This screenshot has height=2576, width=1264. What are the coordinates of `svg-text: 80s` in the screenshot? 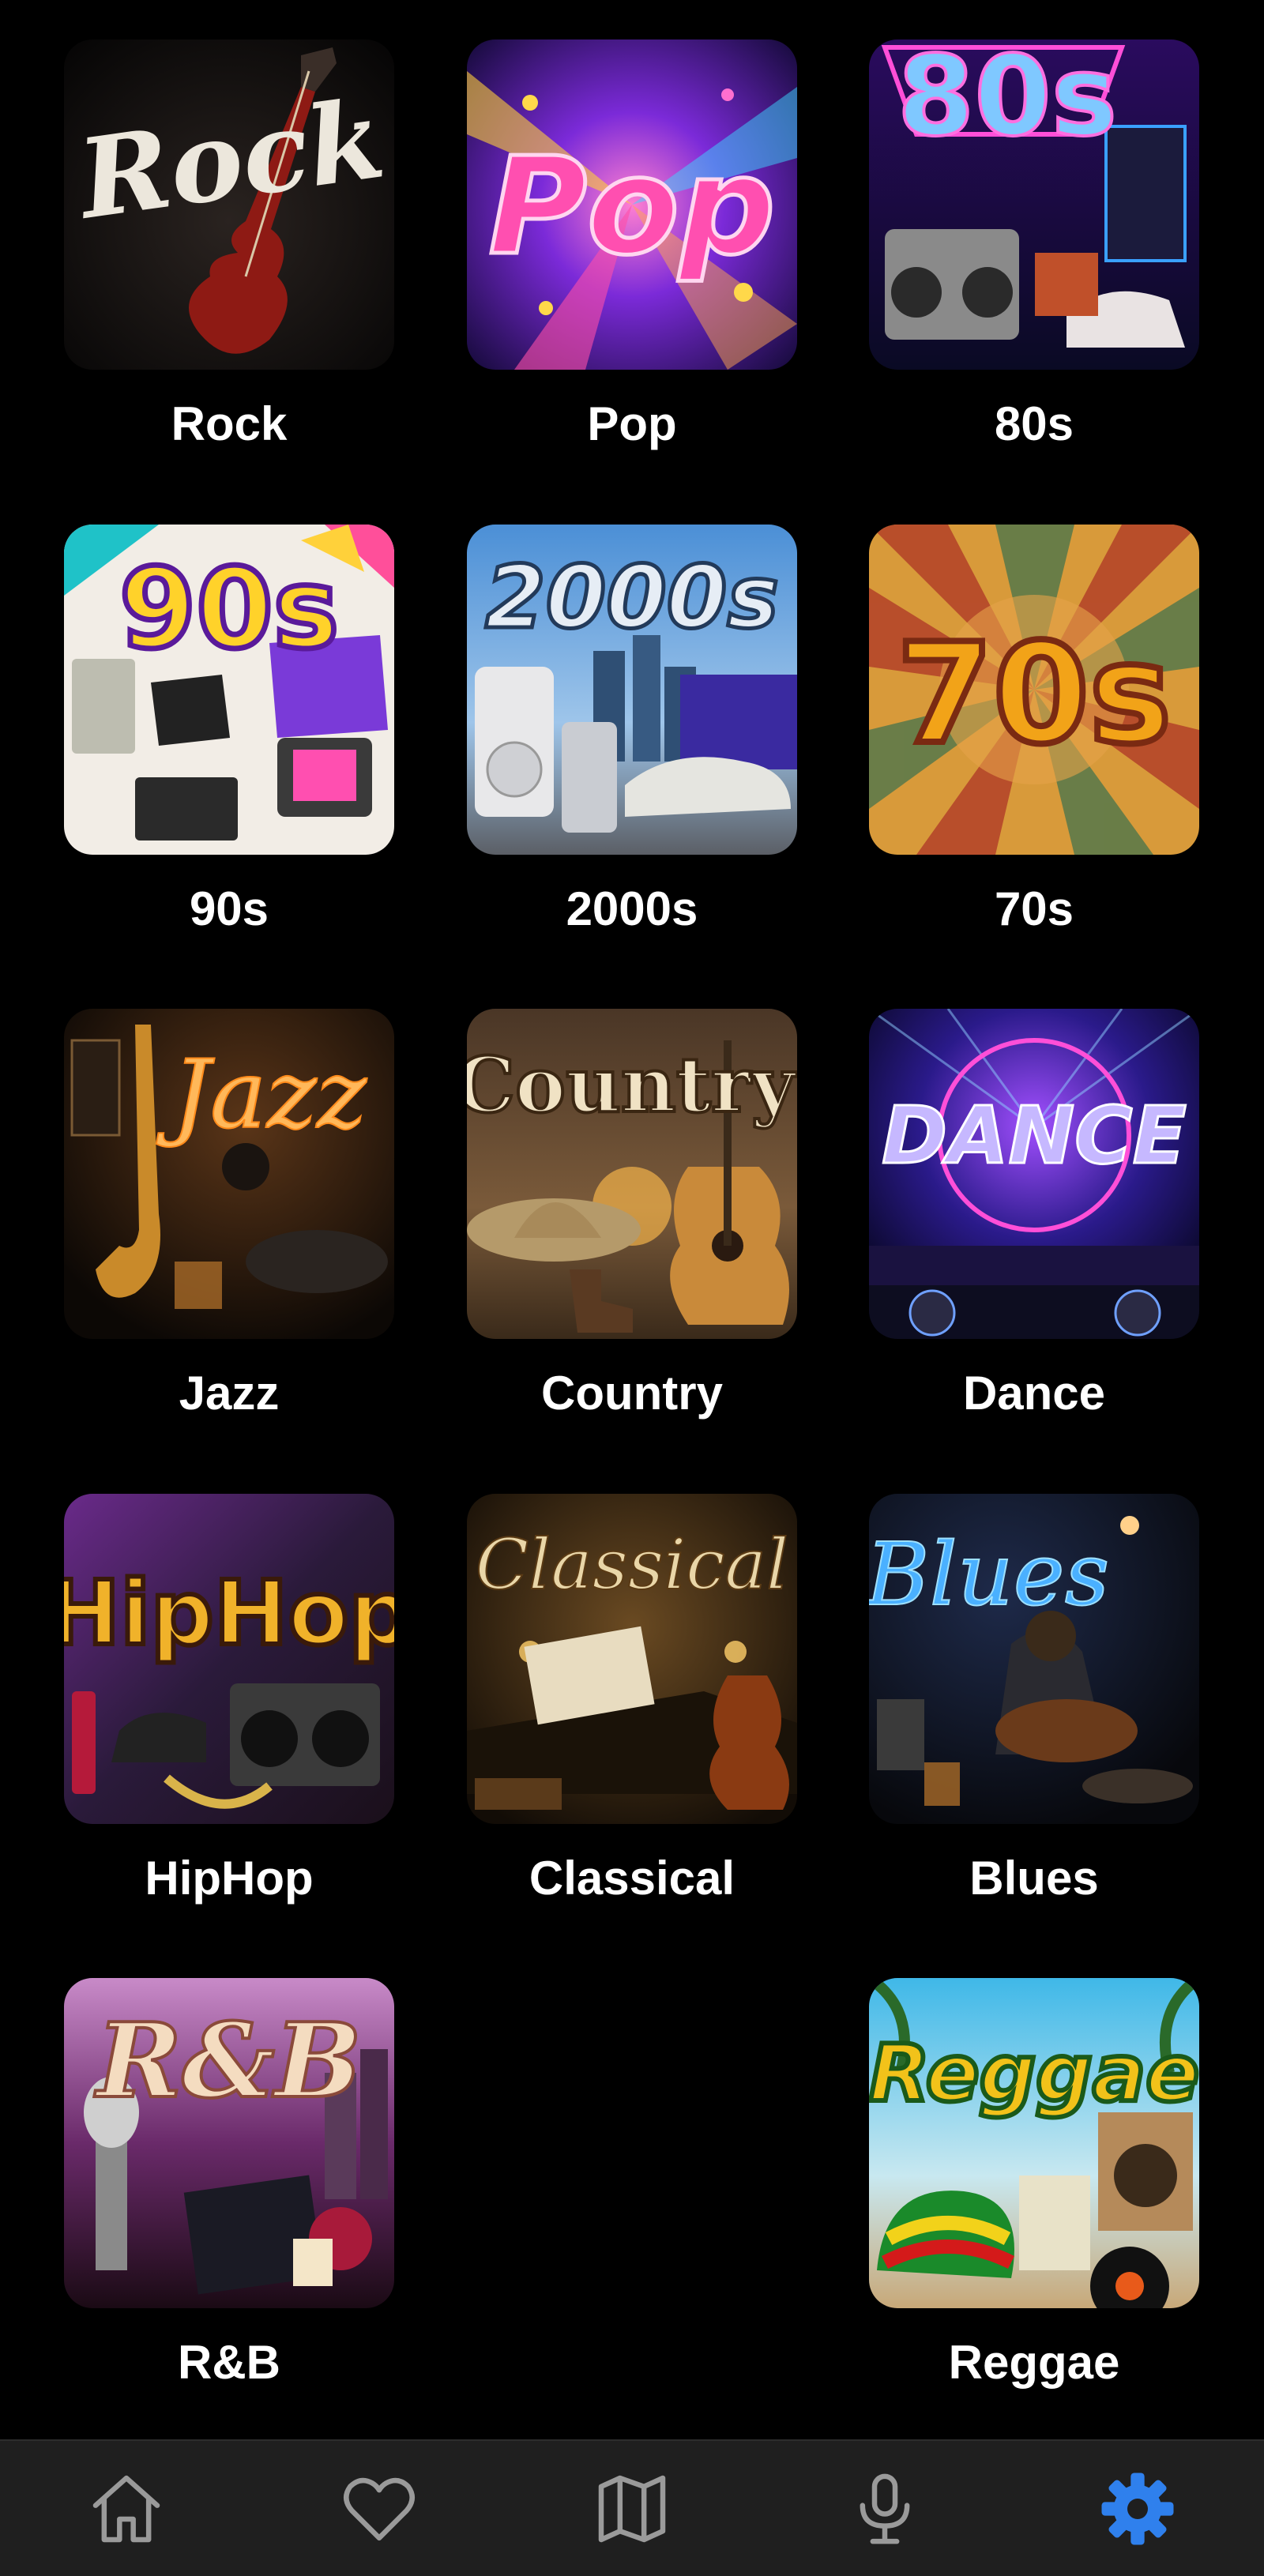 It's located at (1007, 100).